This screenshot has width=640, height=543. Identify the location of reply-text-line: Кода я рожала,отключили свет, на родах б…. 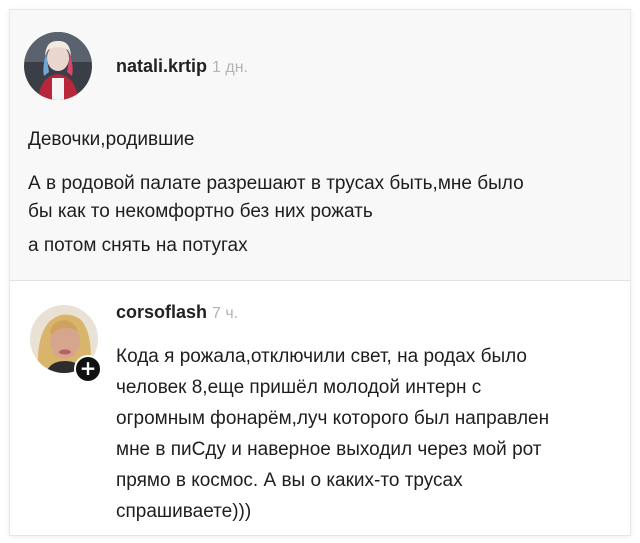
(321, 356).